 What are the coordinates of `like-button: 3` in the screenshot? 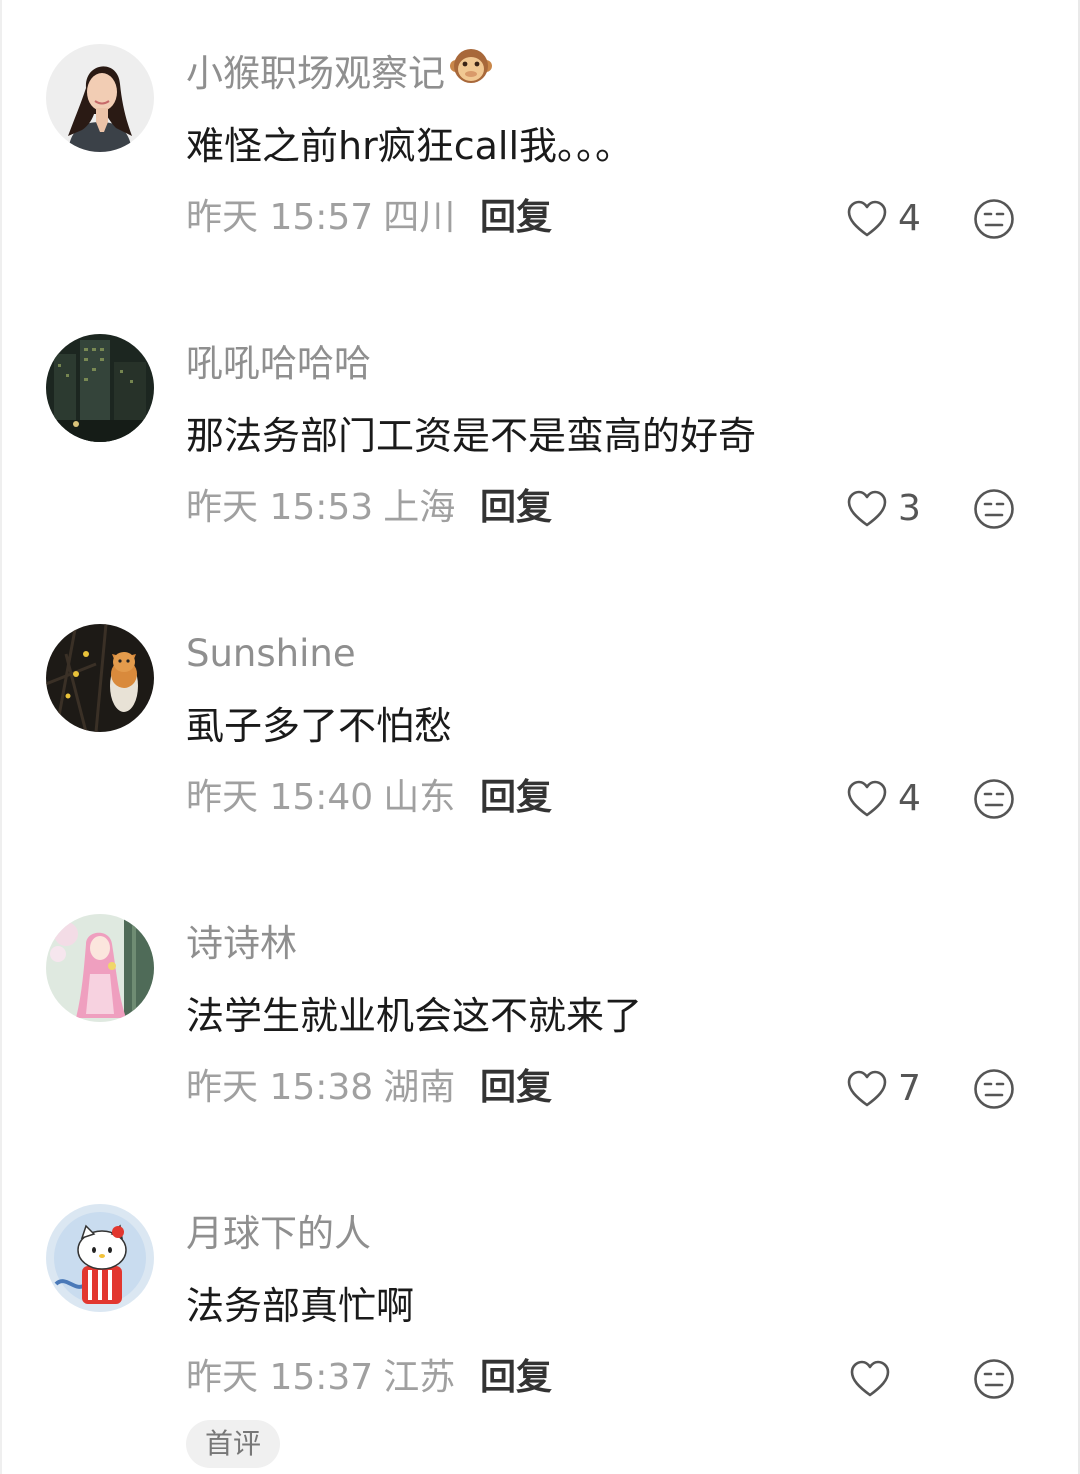 It's located at (883, 509).